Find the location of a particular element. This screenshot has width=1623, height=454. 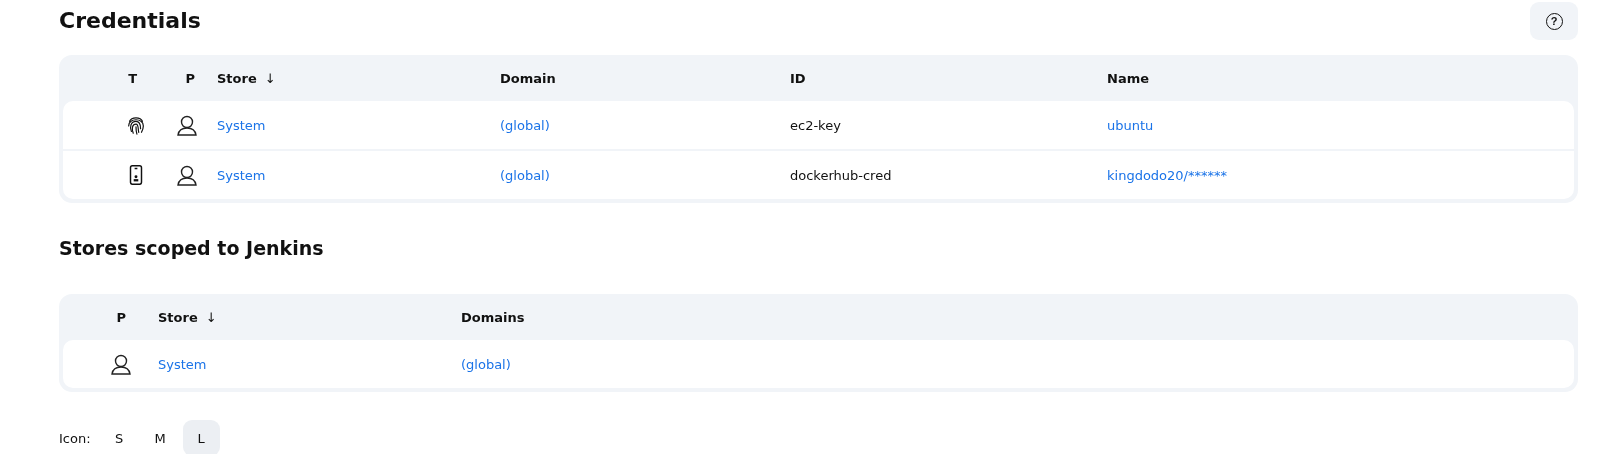

fingerprint-icon is located at coordinates (136, 125).